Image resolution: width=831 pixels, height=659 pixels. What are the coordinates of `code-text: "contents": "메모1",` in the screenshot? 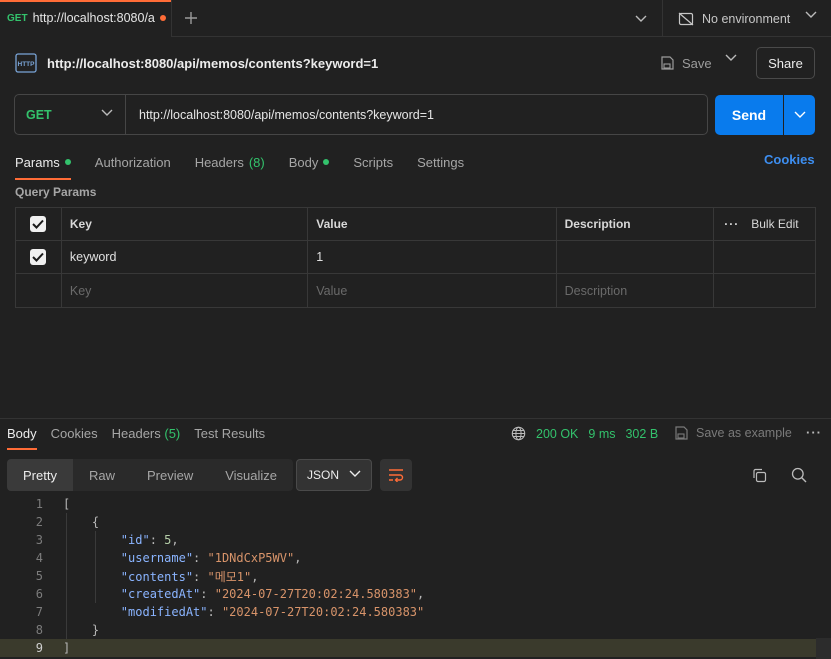 It's located at (189, 576).